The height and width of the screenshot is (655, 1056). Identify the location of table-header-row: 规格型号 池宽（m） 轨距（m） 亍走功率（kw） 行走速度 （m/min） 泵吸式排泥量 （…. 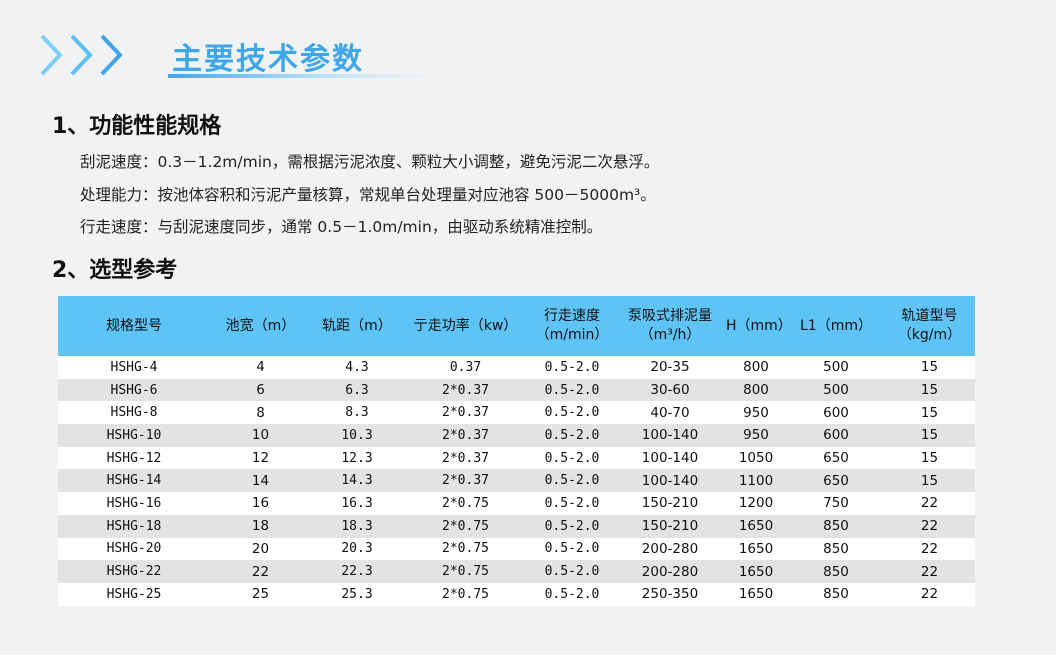
(516, 326).